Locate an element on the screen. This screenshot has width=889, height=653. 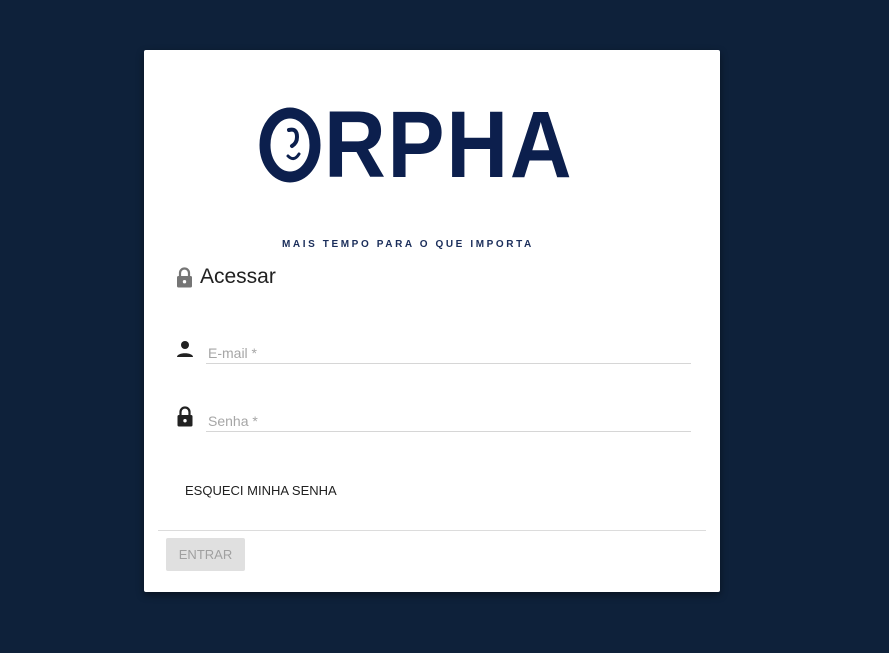
orpha-logo: RPHA MAIS TEMPO PARA O QUE IMPORTA is located at coordinates (431, 171).